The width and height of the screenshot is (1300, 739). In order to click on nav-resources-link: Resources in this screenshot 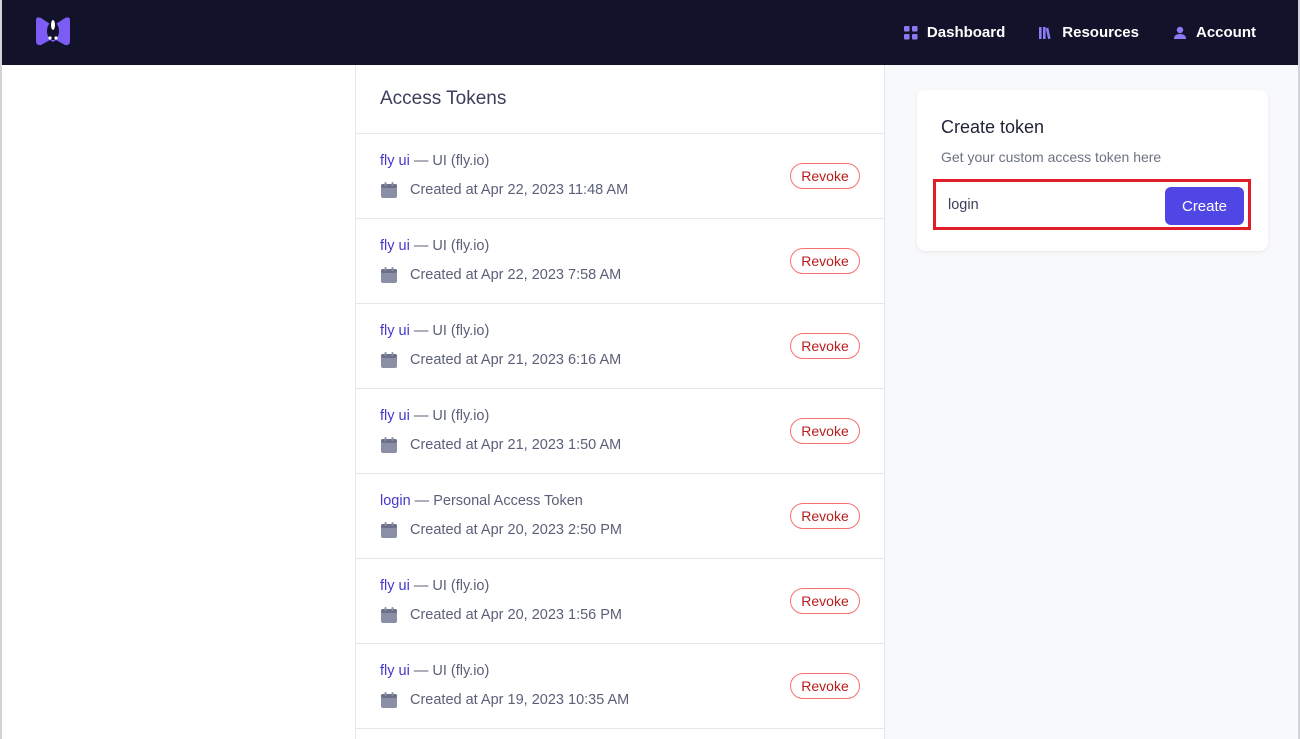, I will do `click(1089, 32)`.